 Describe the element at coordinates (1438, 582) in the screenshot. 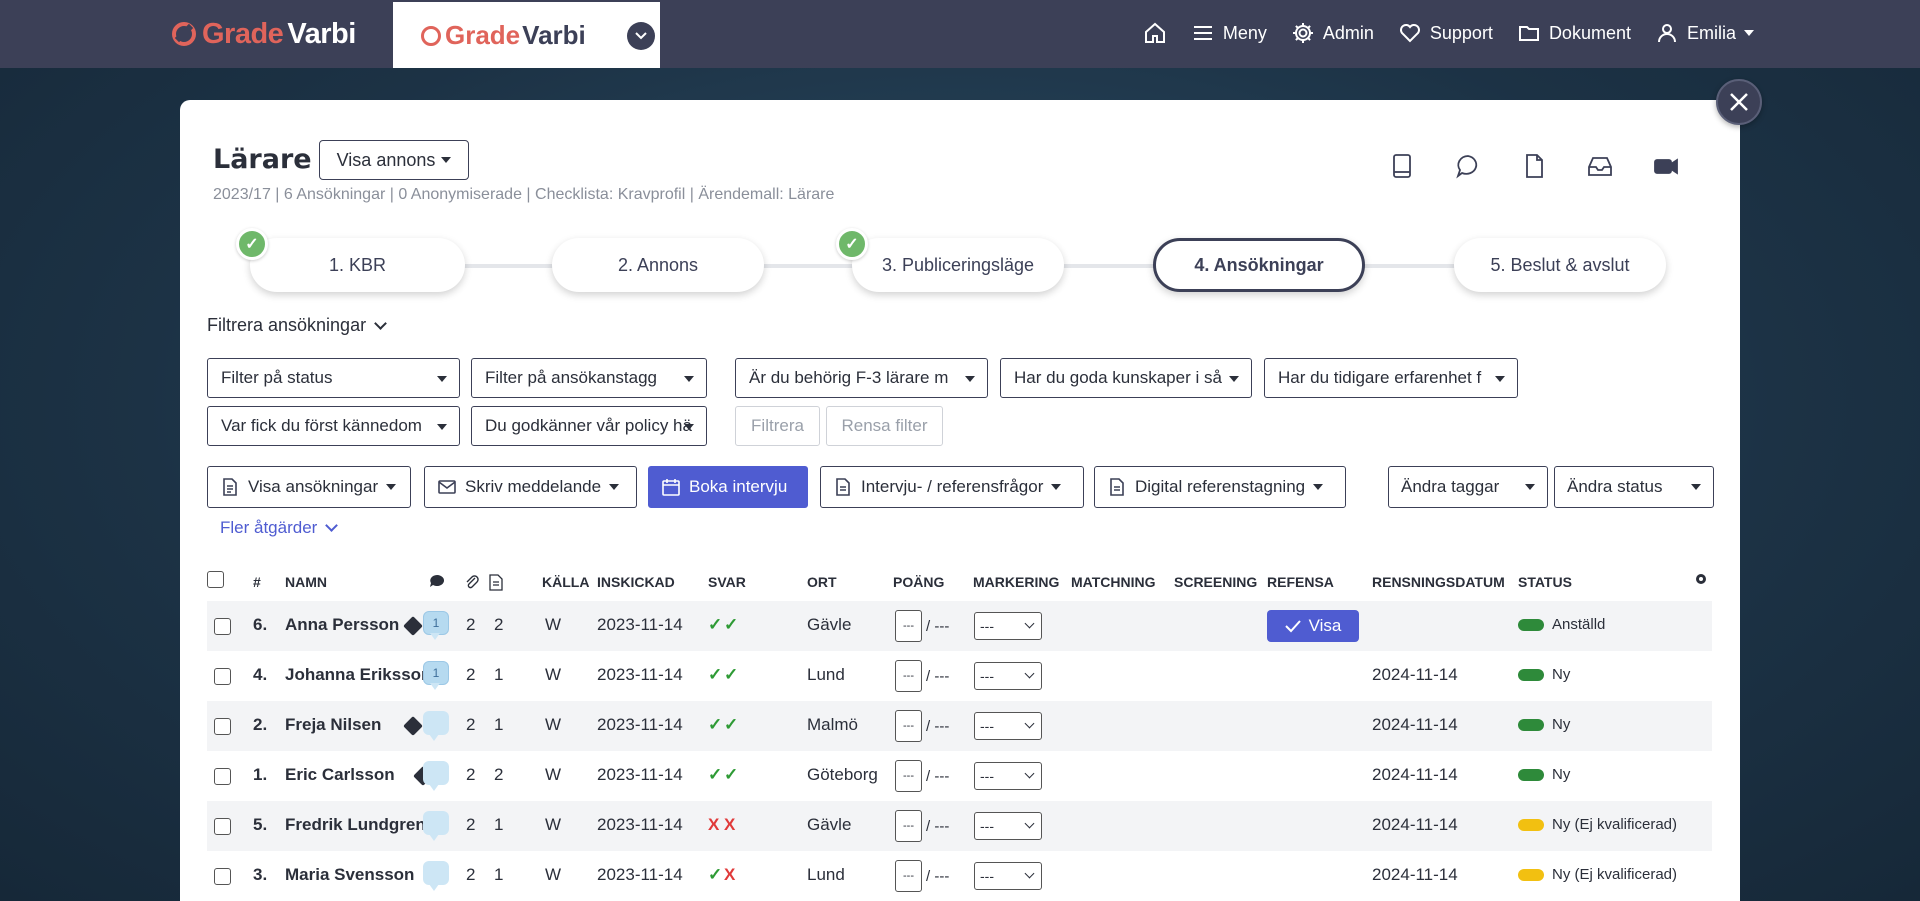

I see `col-rensningsdatum: RENSNINGSDATUM` at that location.